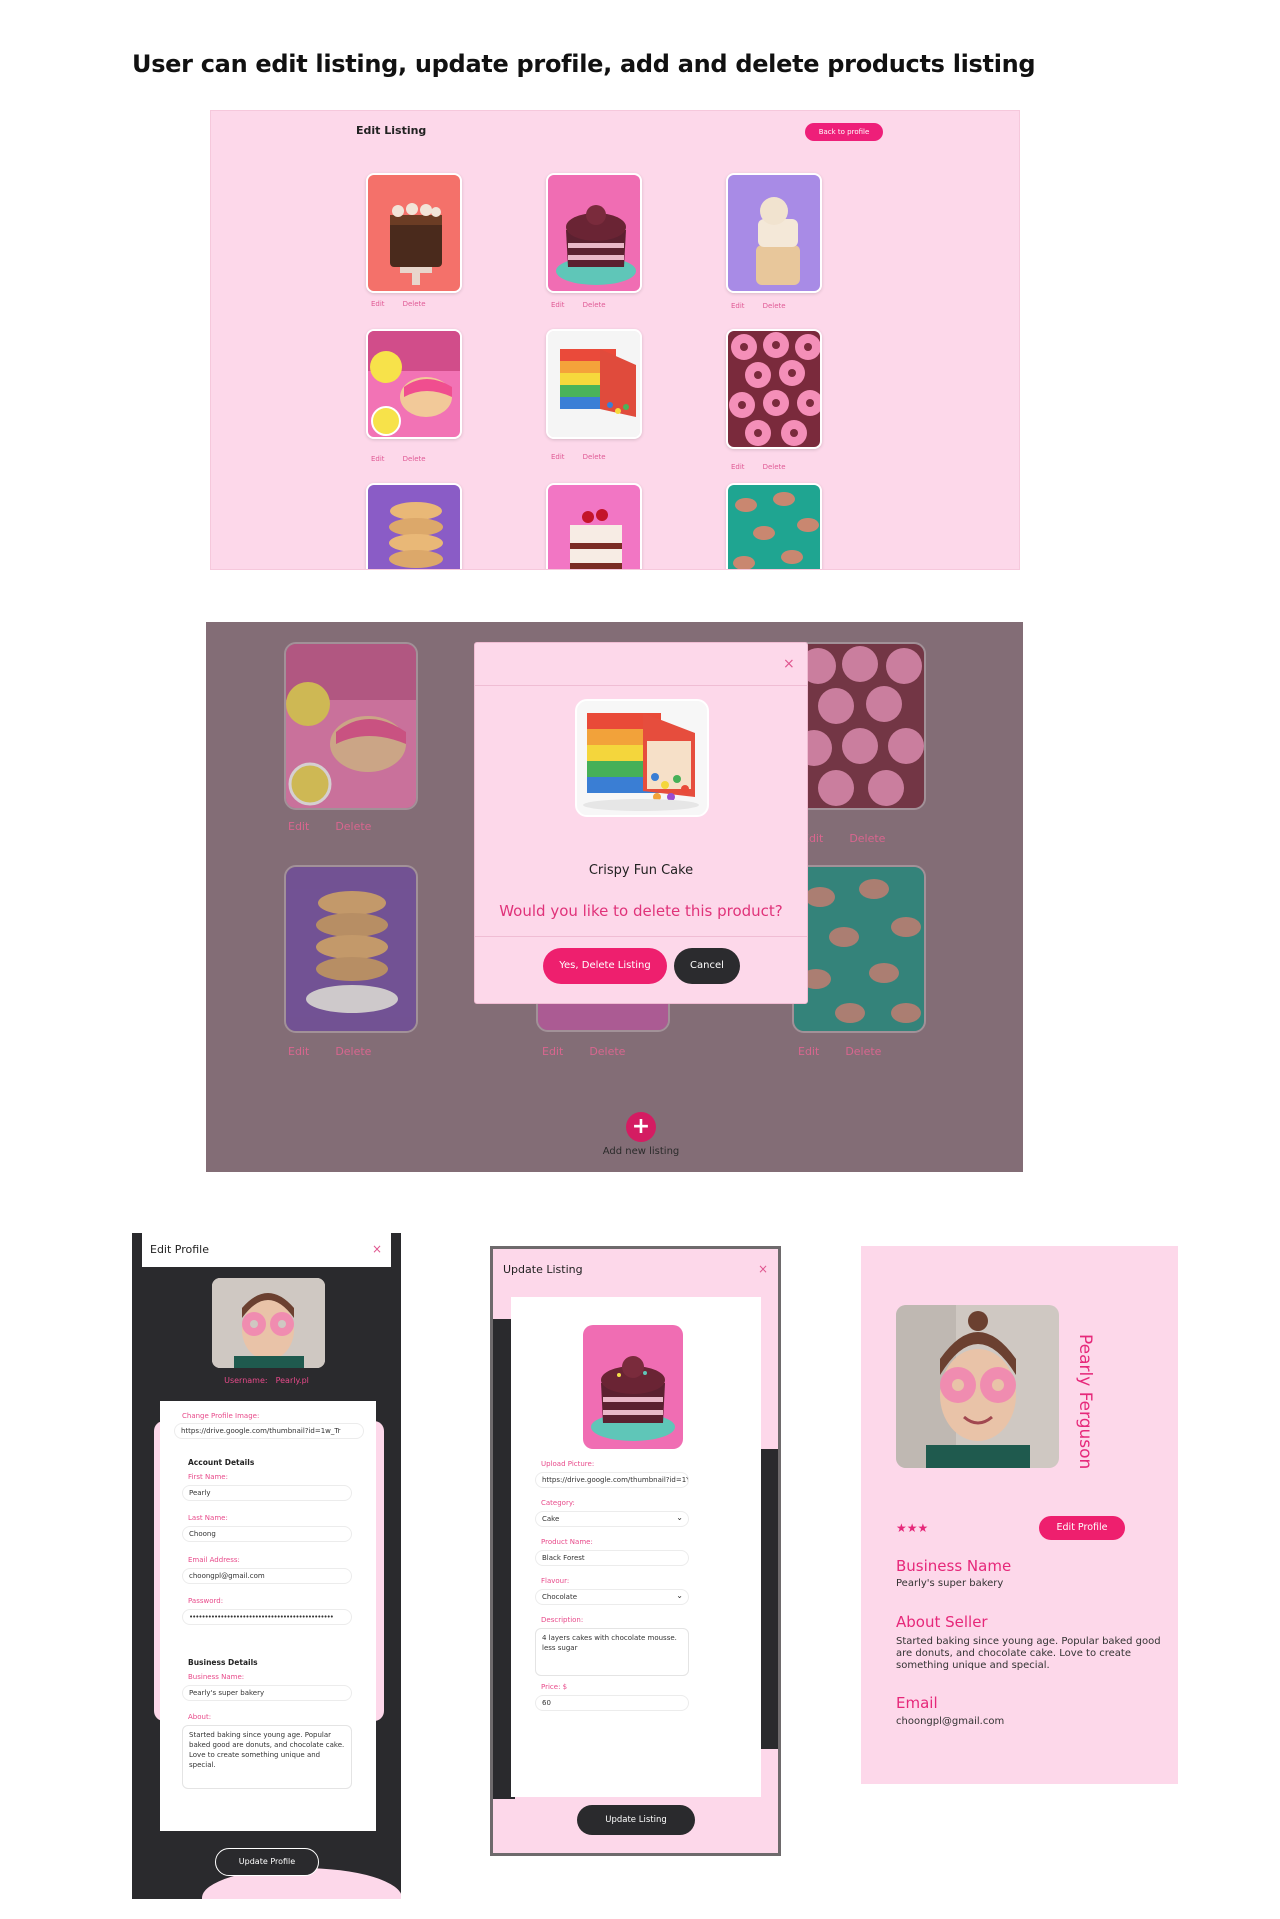  Describe the element at coordinates (180, 1249) in the screenshot. I see `modal-title: Edit Profile` at that location.